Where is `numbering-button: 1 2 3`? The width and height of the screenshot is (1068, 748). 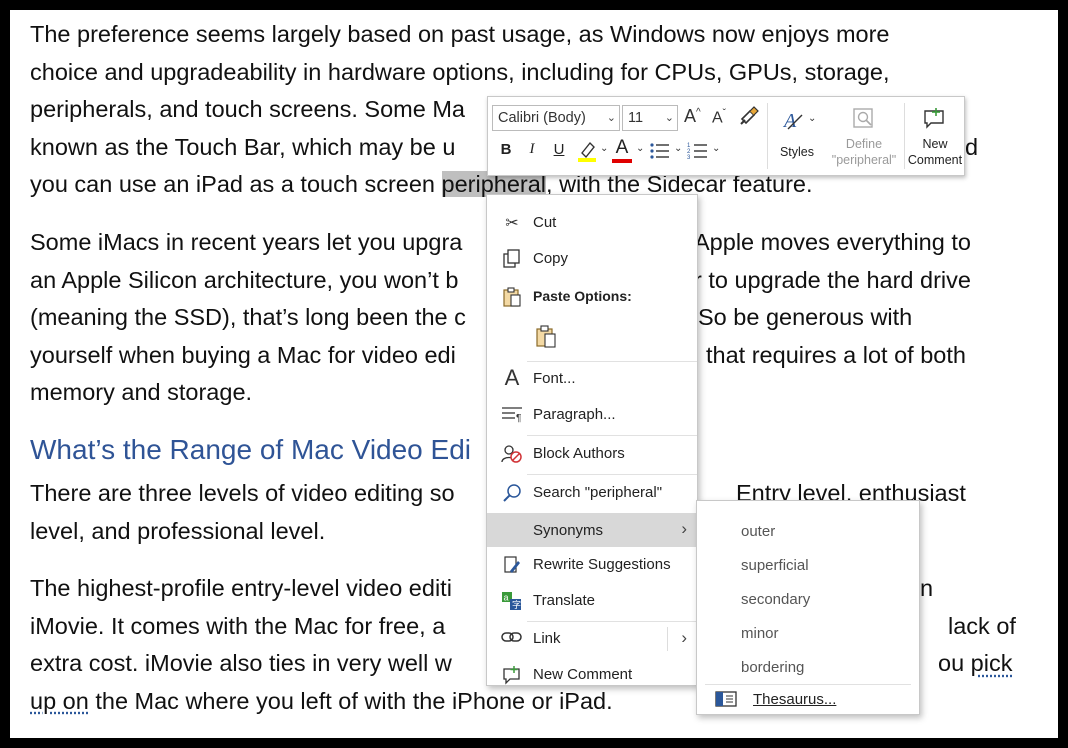
numbering-button: 1 2 3 is located at coordinates (698, 152).